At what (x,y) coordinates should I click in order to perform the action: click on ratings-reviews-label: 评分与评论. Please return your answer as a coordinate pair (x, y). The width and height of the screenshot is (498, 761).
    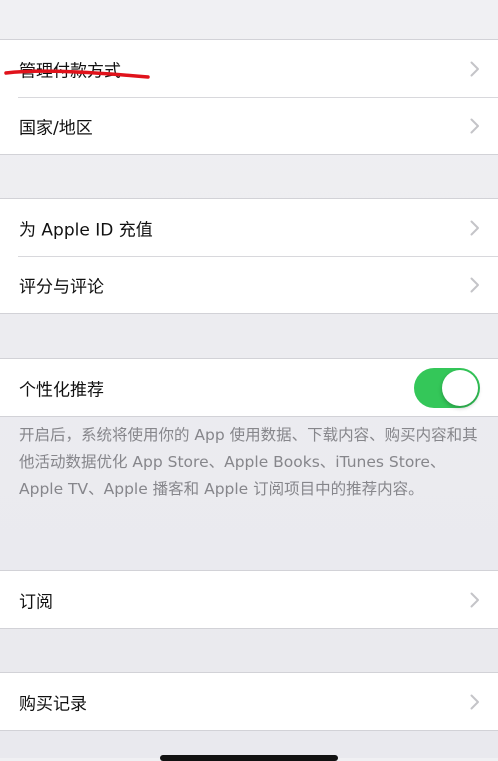
    Looking at the image, I should click on (61, 287).